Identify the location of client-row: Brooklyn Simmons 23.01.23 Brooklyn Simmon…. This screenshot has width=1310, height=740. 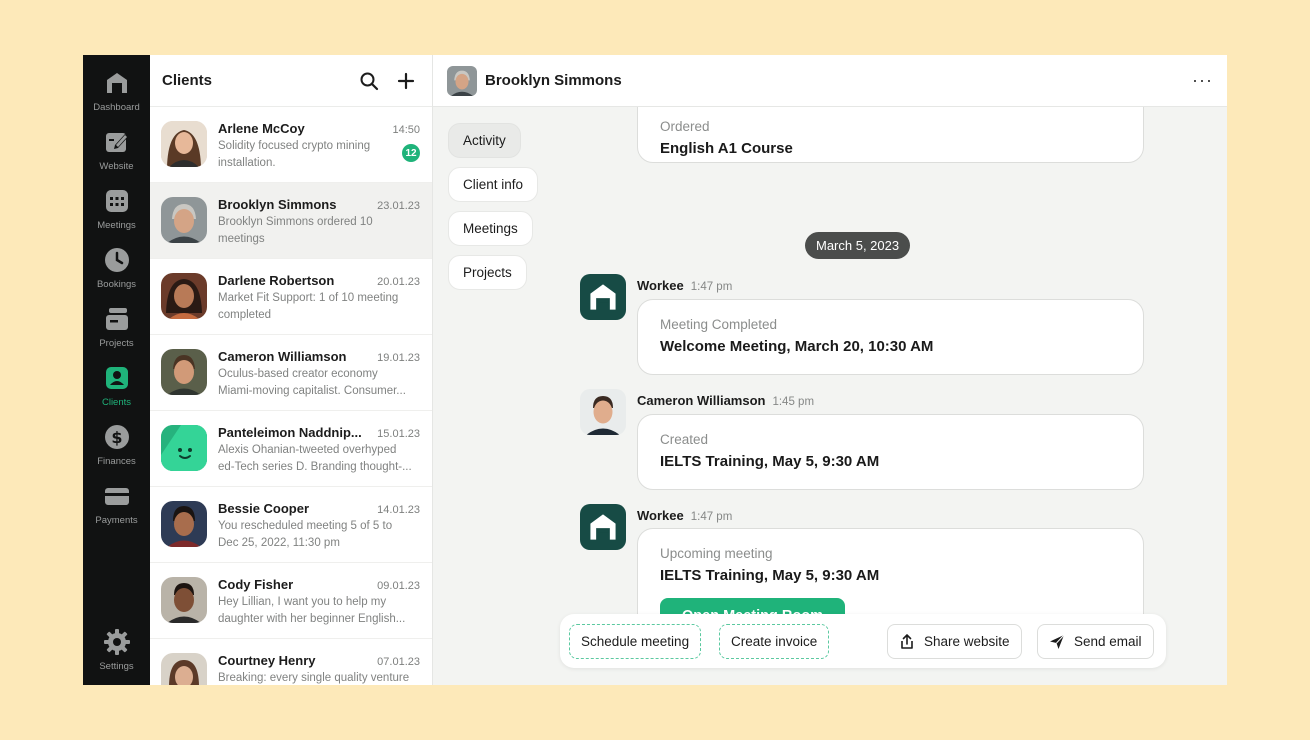
(291, 221).